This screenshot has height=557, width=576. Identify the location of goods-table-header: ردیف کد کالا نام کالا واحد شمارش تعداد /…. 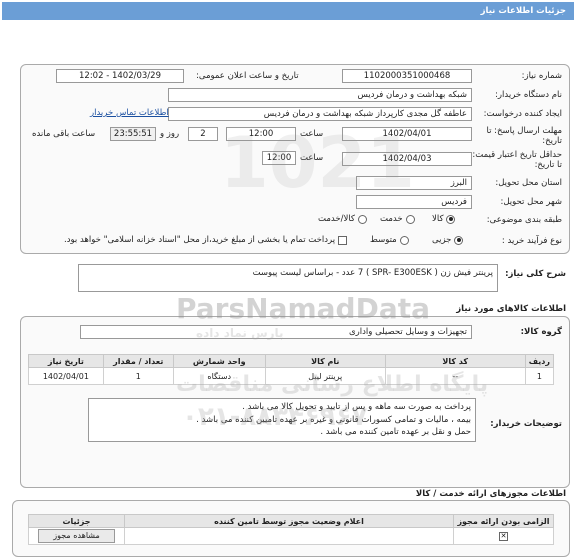
(291, 361).